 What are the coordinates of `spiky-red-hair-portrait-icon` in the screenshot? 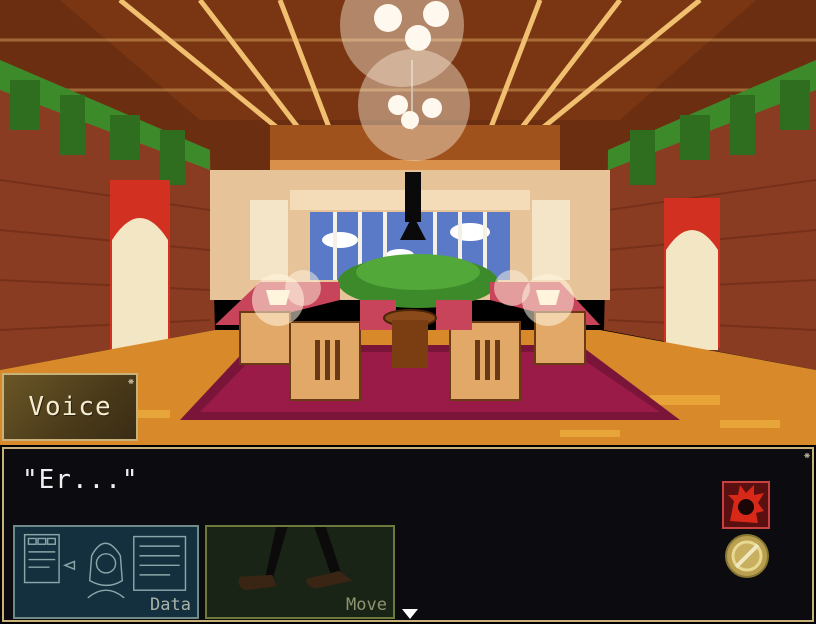 It's located at (746, 505).